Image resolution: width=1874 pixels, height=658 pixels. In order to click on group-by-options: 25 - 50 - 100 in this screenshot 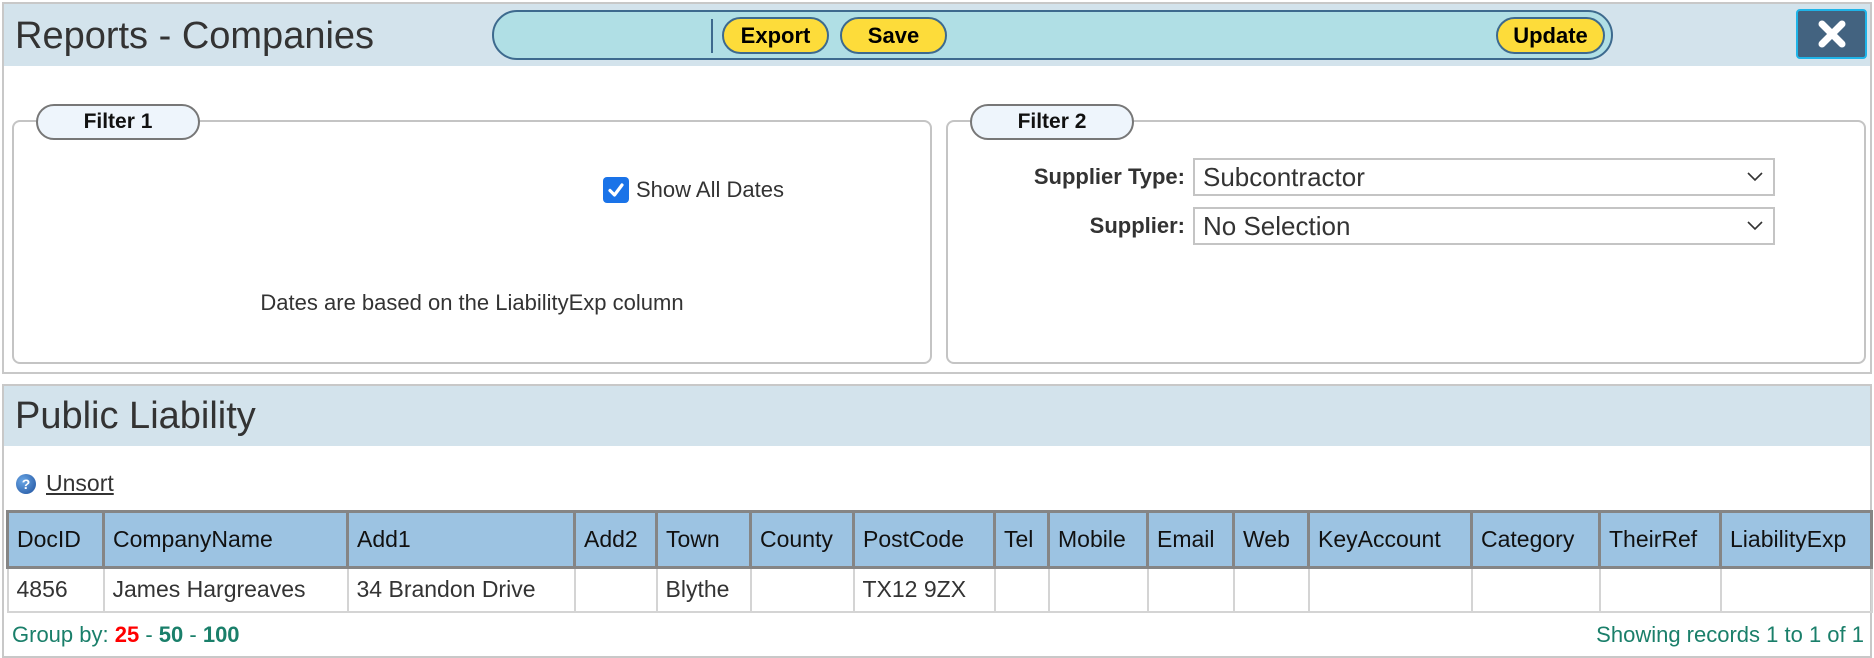, I will do `click(177, 634)`.